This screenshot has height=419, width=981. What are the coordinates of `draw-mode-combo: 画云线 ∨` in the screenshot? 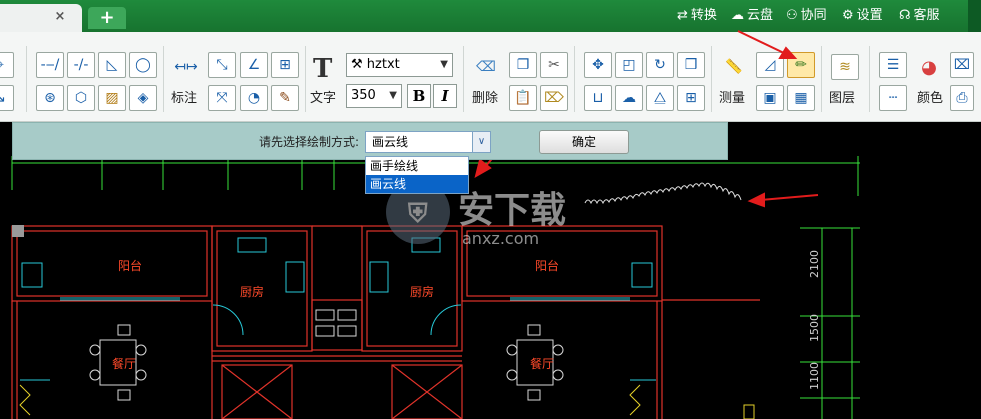 It's located at (428, 142).